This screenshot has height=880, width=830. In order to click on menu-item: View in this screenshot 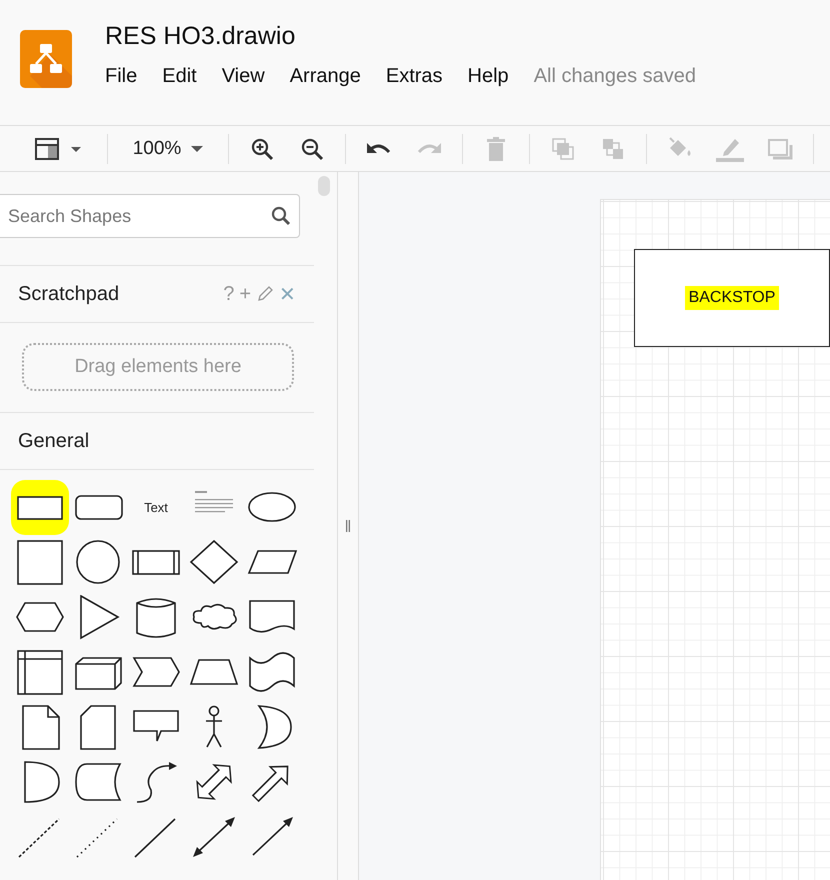, I will do `click(243, 76)`.